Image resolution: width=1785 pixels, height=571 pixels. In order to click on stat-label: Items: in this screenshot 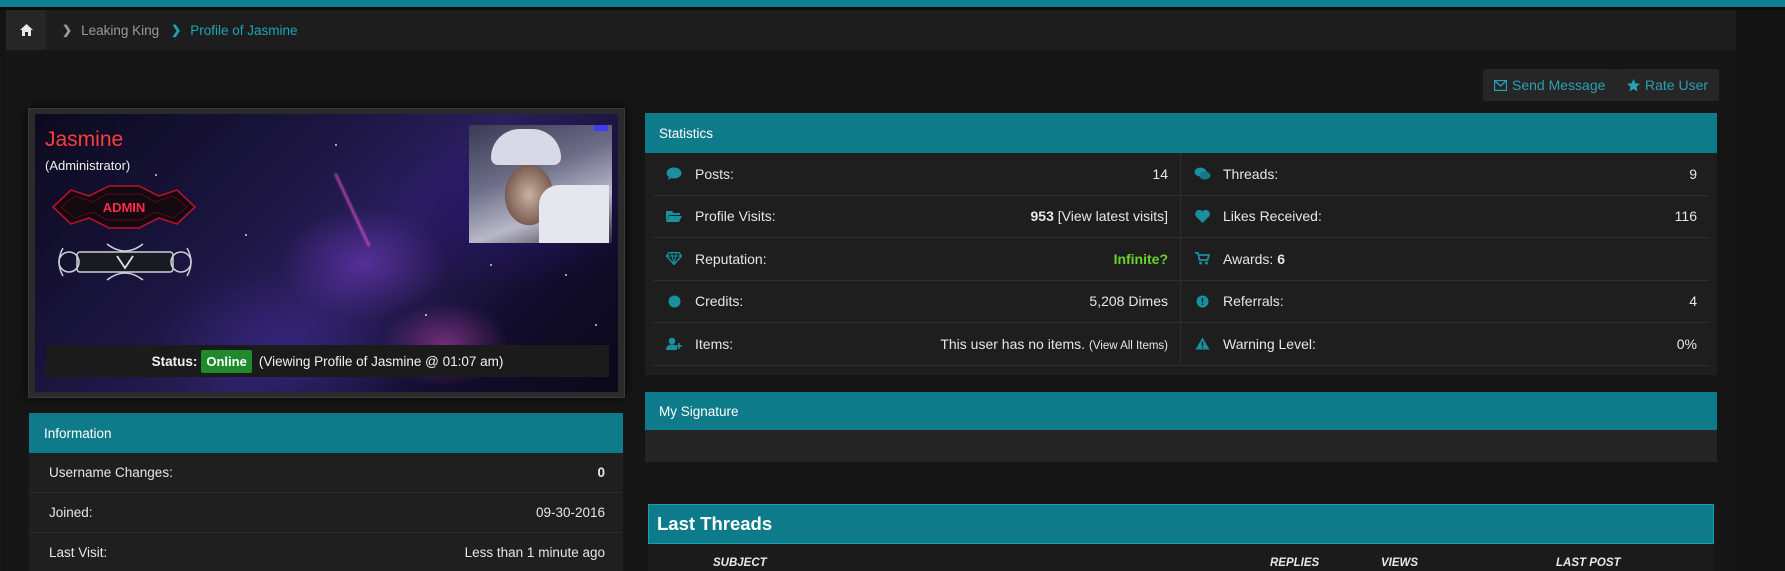, I will do `click(714, 343)`.